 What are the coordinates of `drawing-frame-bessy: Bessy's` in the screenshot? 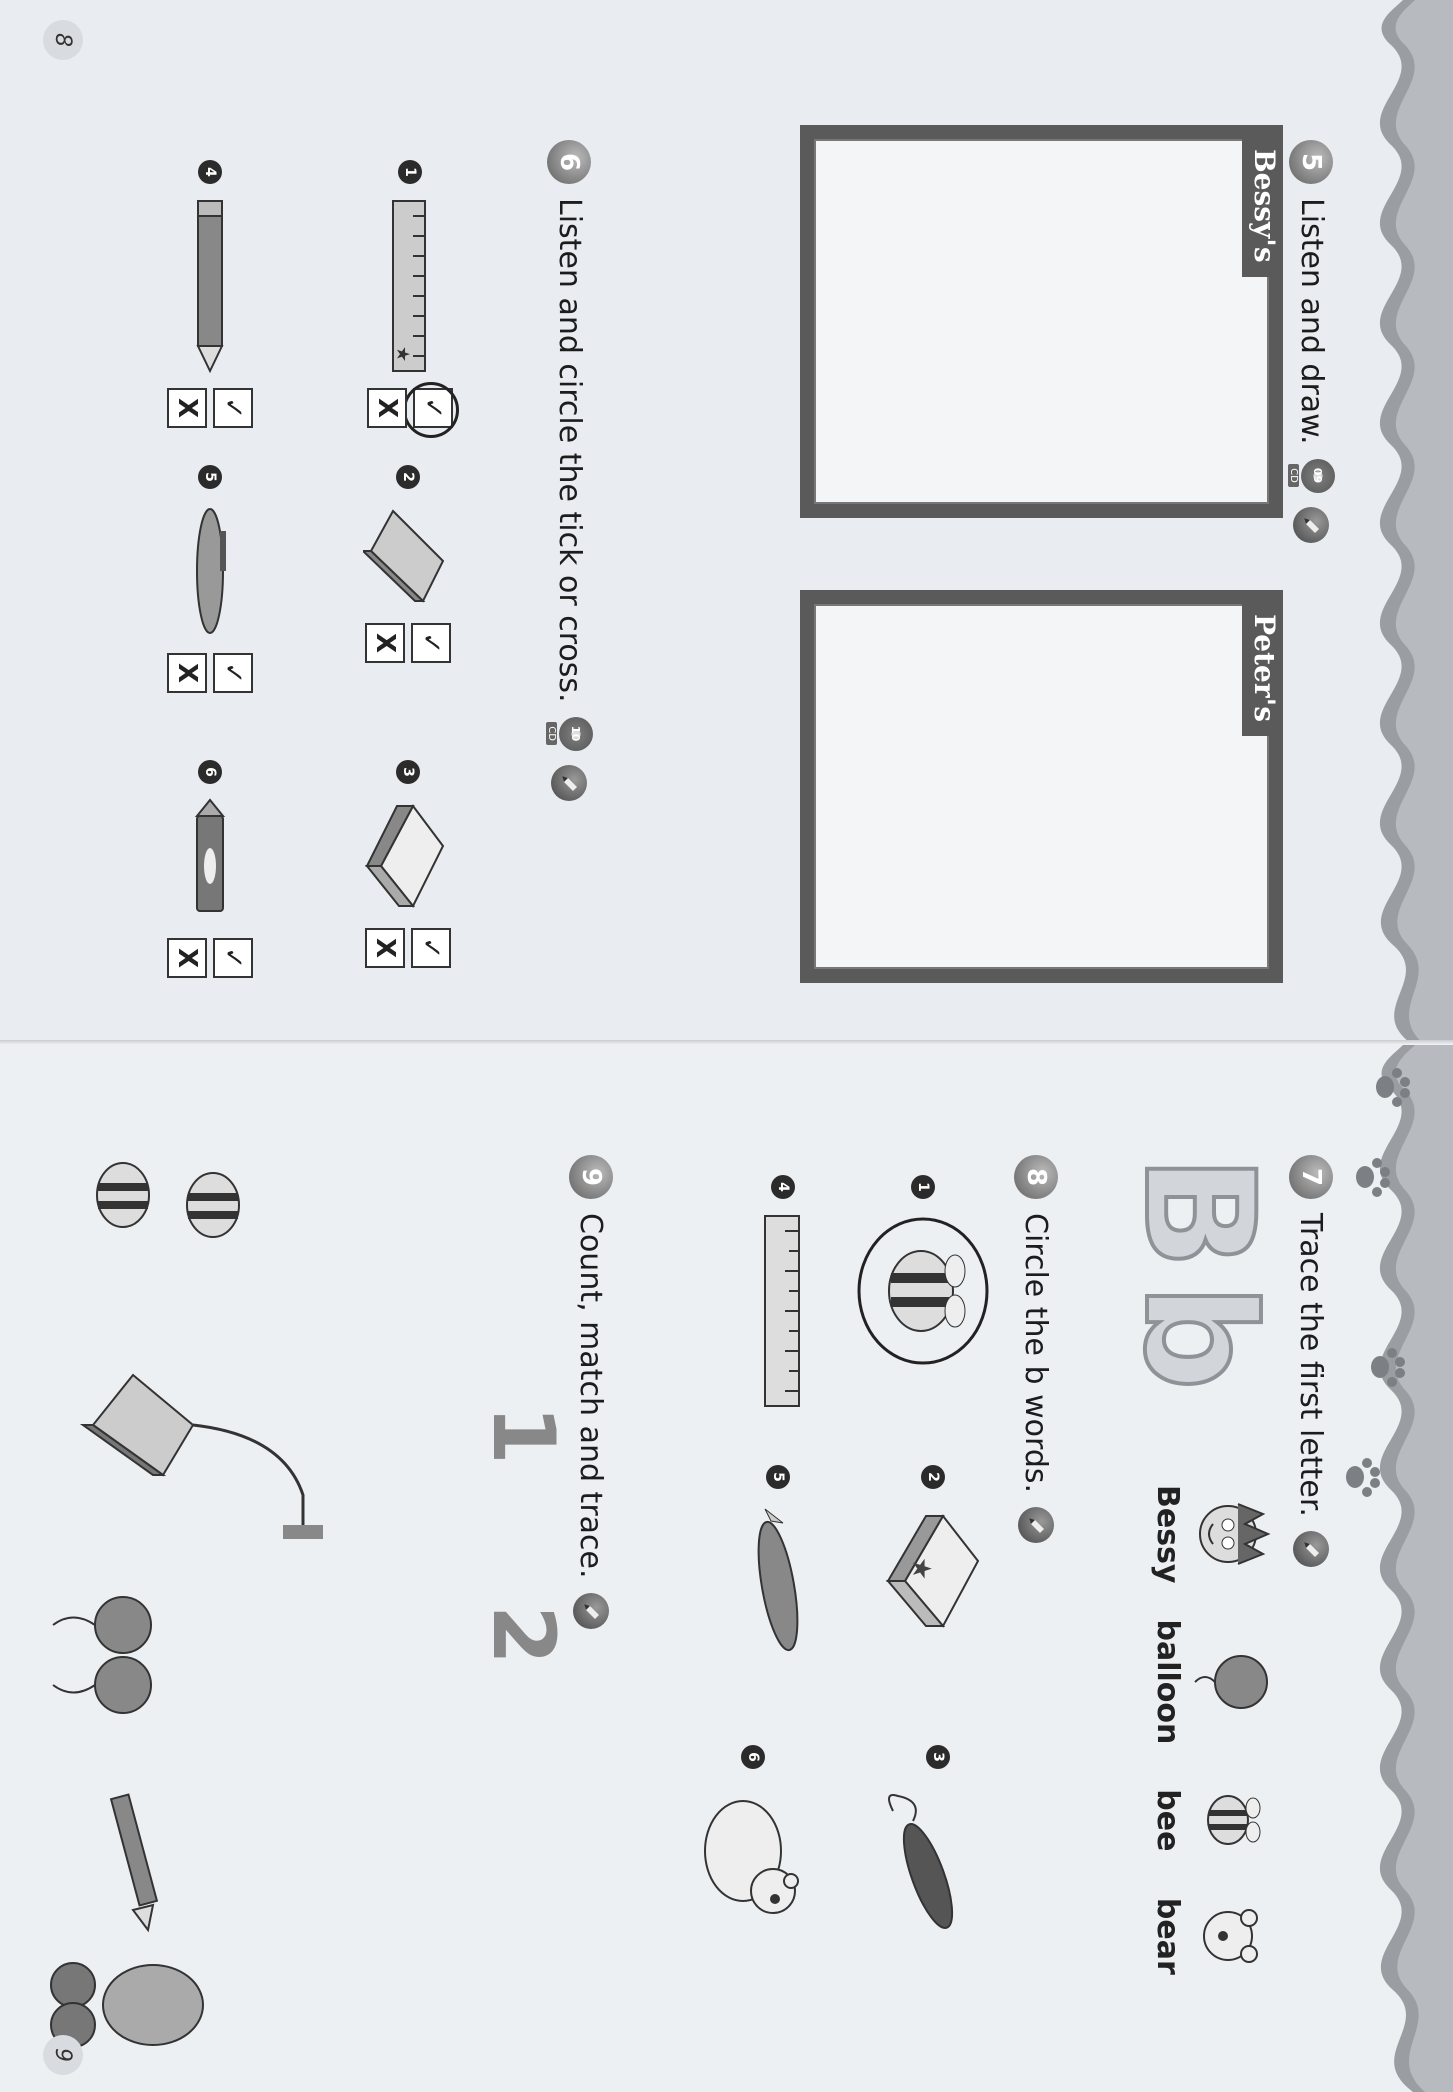 It's located at (1041, 321).